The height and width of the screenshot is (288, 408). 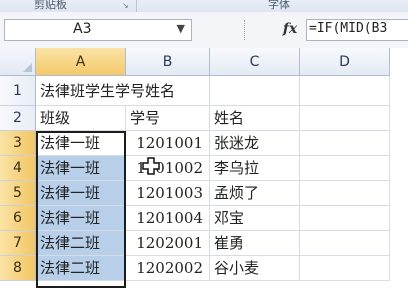 I want to click on cell-d8, so click(x=345, y=268).